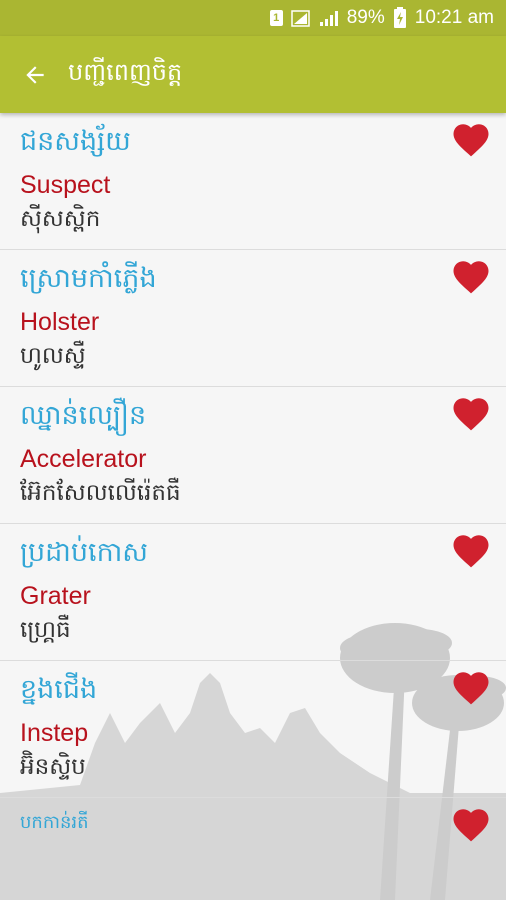  I want to click on english-word: Grater, so click(55, 596).